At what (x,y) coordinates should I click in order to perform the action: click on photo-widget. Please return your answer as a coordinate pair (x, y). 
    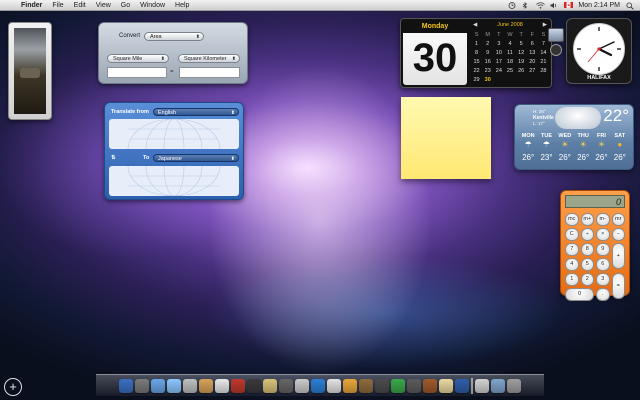
    Looking at the image, I should click on (30, 71).